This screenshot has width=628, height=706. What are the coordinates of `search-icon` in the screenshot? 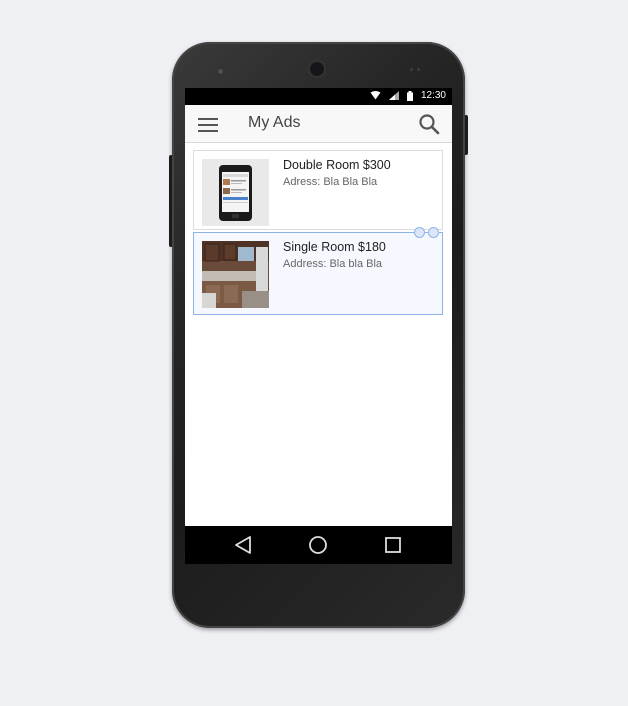 It's located at (429, 124).